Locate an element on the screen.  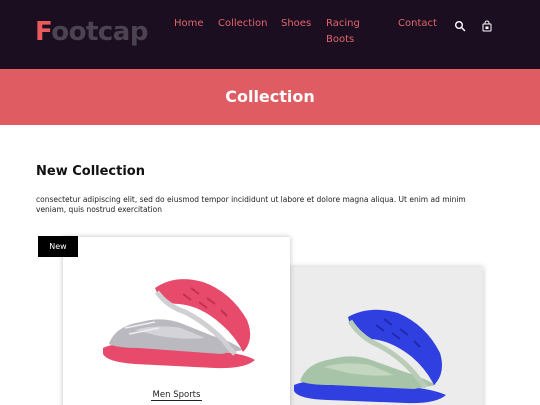
nav-contact-link: Contact is located at coordinates (417, 24).